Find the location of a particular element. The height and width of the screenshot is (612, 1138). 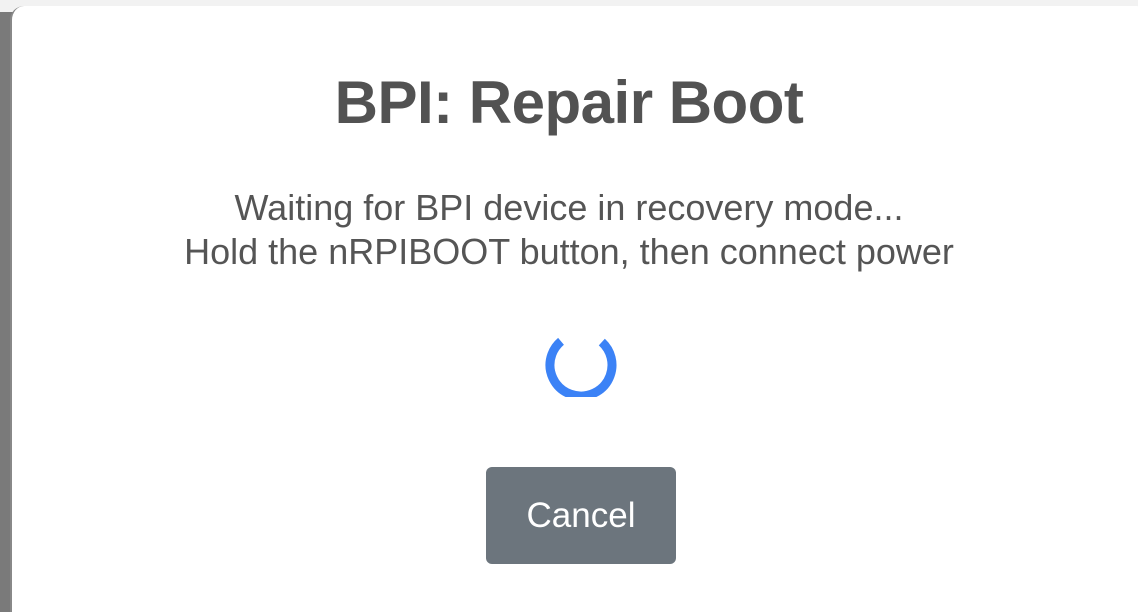

loading-spinner-icon is located at coordinates (581, 365).